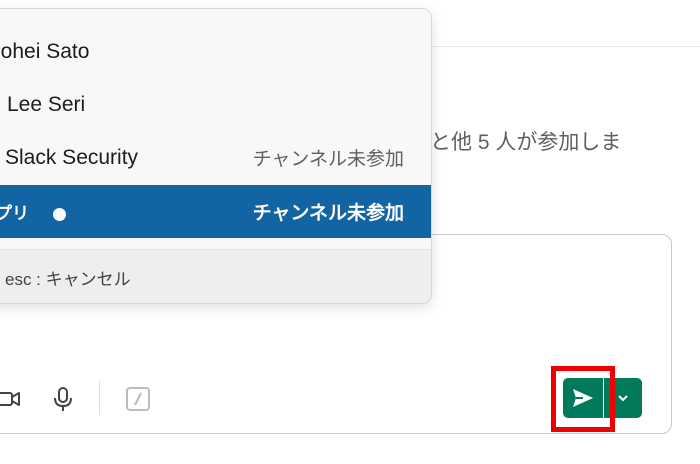 The width and height of the screenshot is (700, 464). I want to click on menu-item-user: Slack Security チャンネル未参加, so click(215, 157).